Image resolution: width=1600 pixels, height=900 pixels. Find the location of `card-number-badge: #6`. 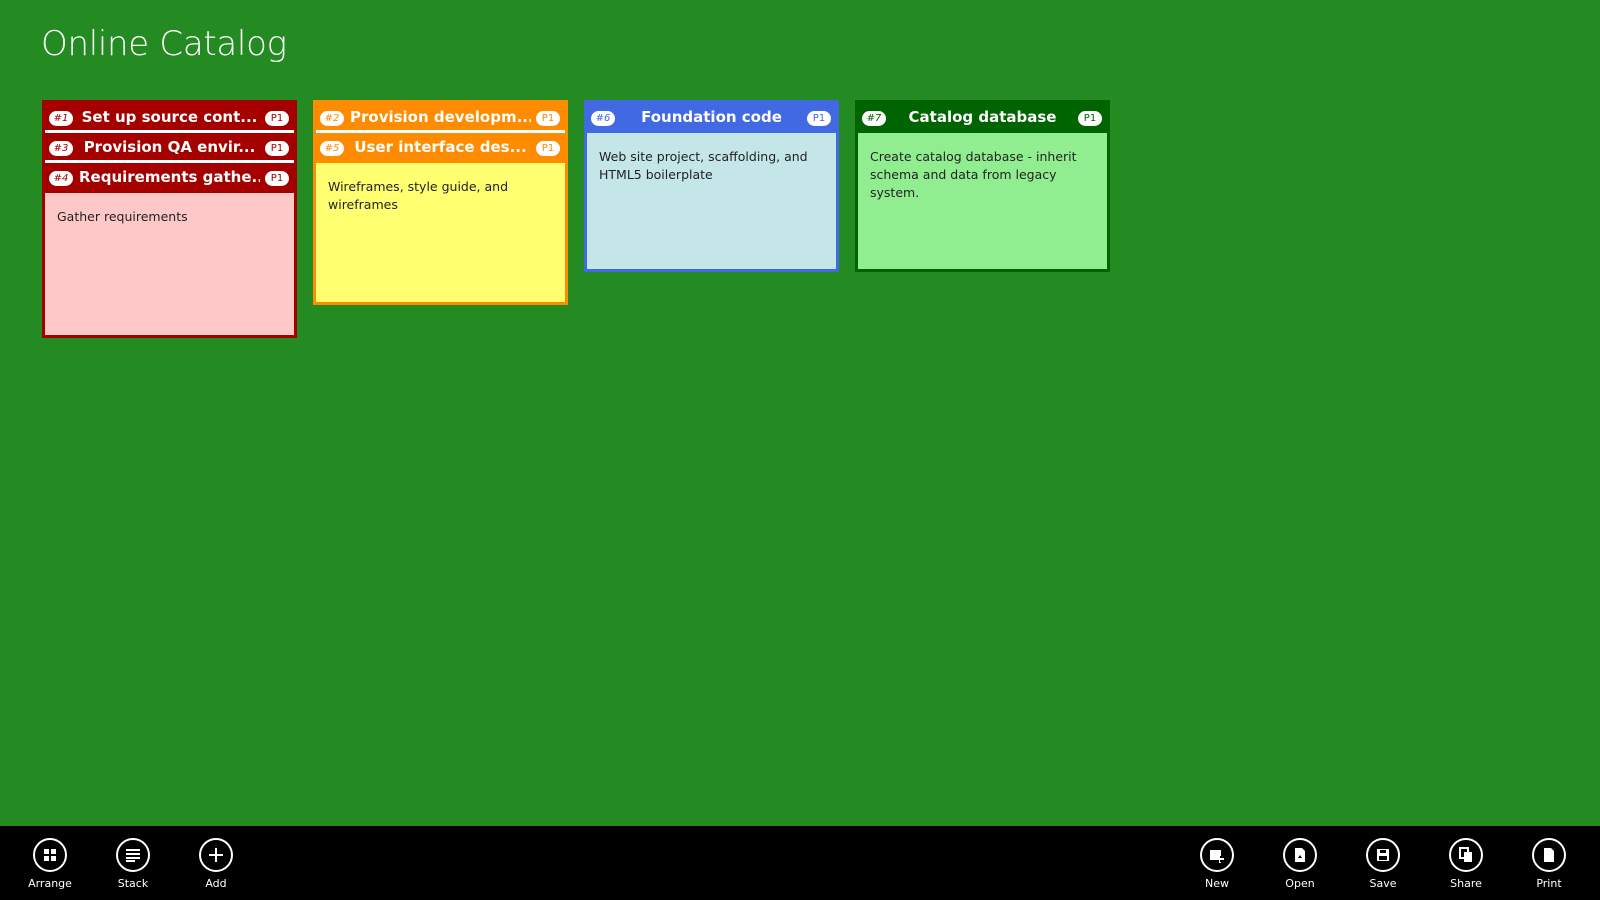

card-number-badge: #6 is located at coordinates (603, 118).